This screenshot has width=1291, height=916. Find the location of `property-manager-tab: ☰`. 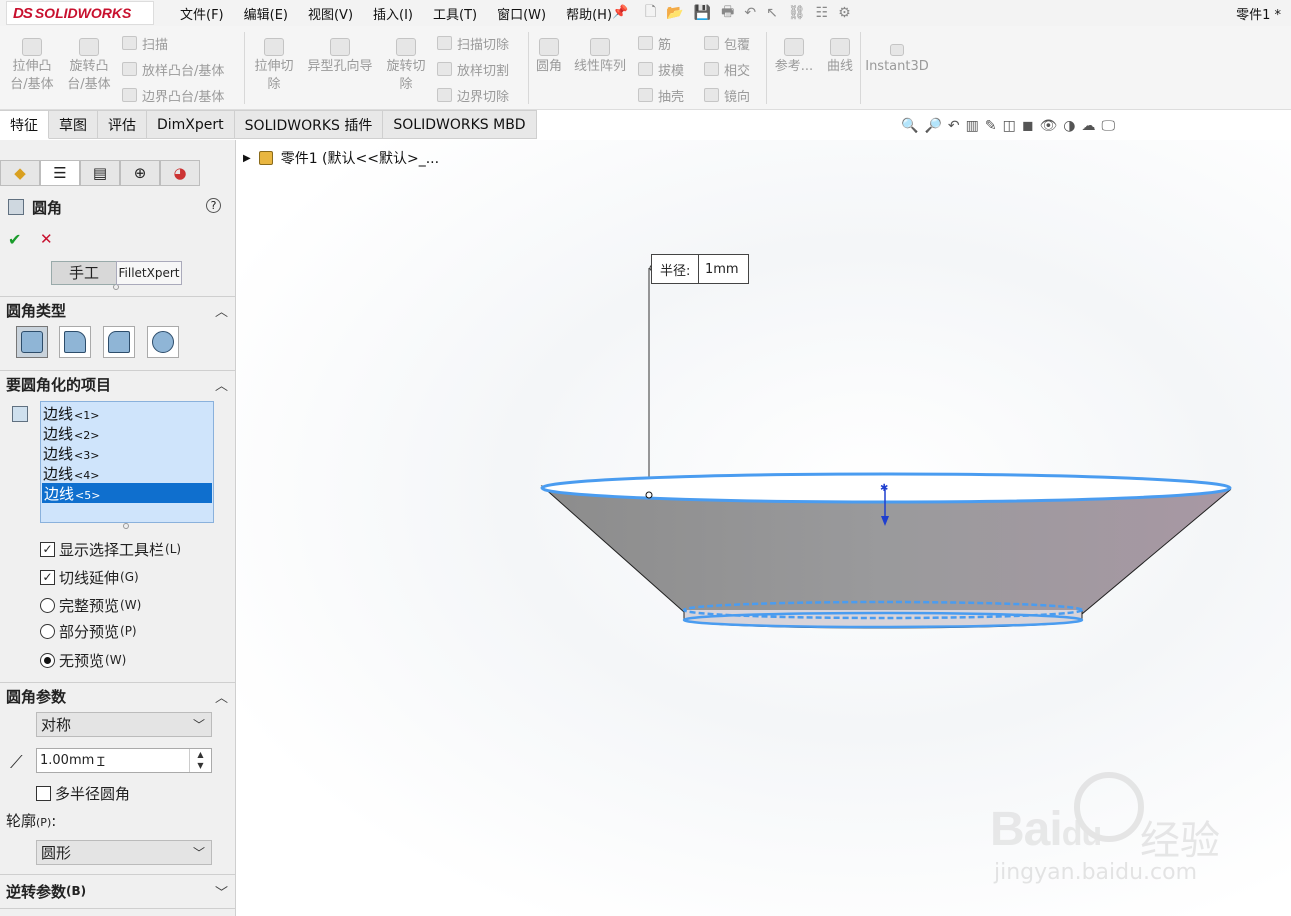

property-manager-tab: ☰ is located at coordinates (60, 173).